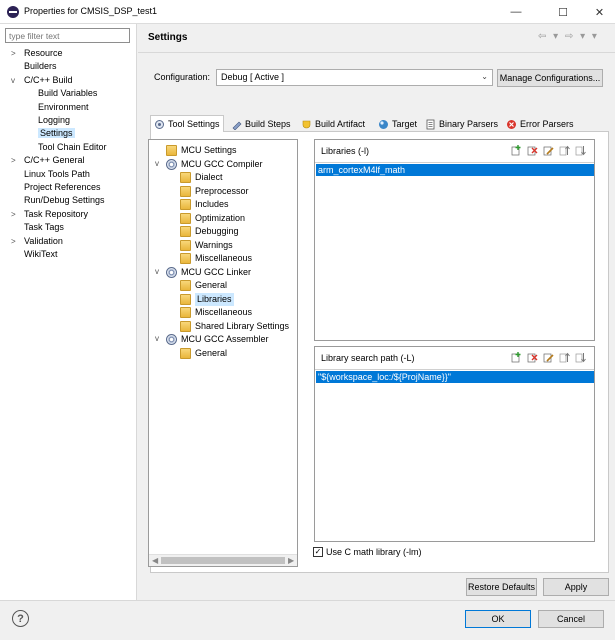 Image resolution: width=615 pixels, height=640 pixels. I want to click on tree-item: Warnings, so click(206, 245).